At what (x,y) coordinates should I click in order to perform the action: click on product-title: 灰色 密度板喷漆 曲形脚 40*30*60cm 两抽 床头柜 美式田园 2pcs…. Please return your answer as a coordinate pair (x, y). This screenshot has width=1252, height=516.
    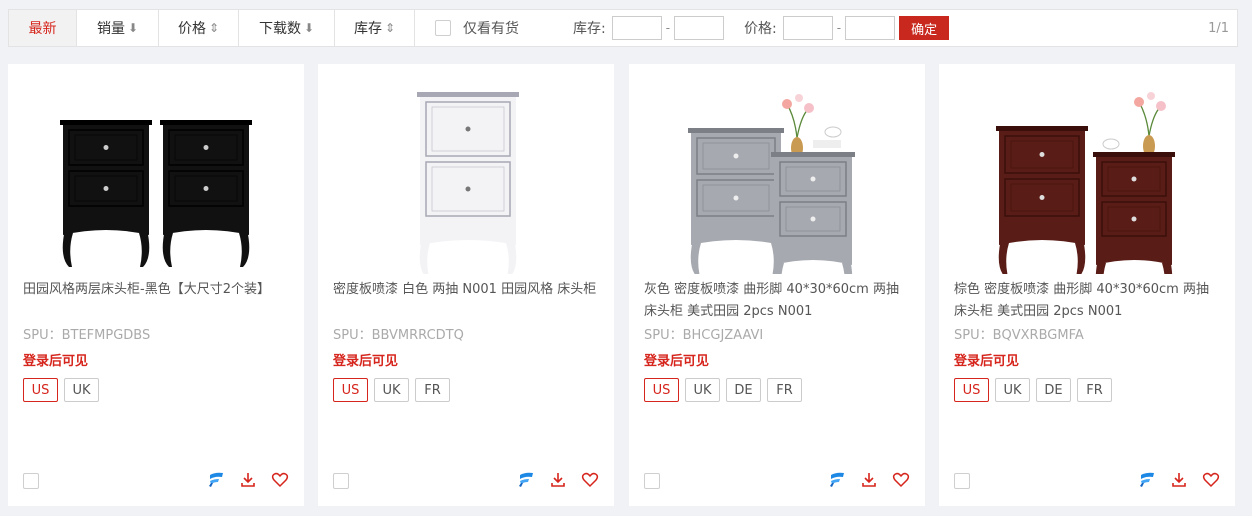
    Looking at the image, I should click on (779, 301).